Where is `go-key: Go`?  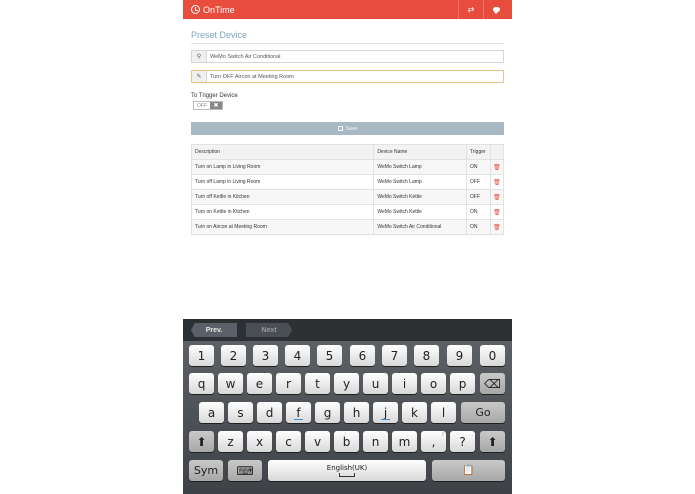
go-key: Go is located at coordinates (483, 412).